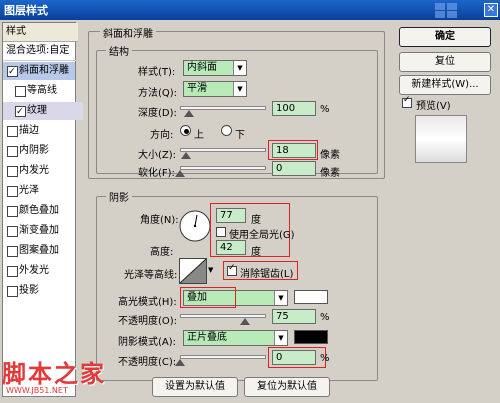 Image resolution: width=500 pixels, height=403 pixels. I want to click on highlight-color-swatch, so click(311, 297).